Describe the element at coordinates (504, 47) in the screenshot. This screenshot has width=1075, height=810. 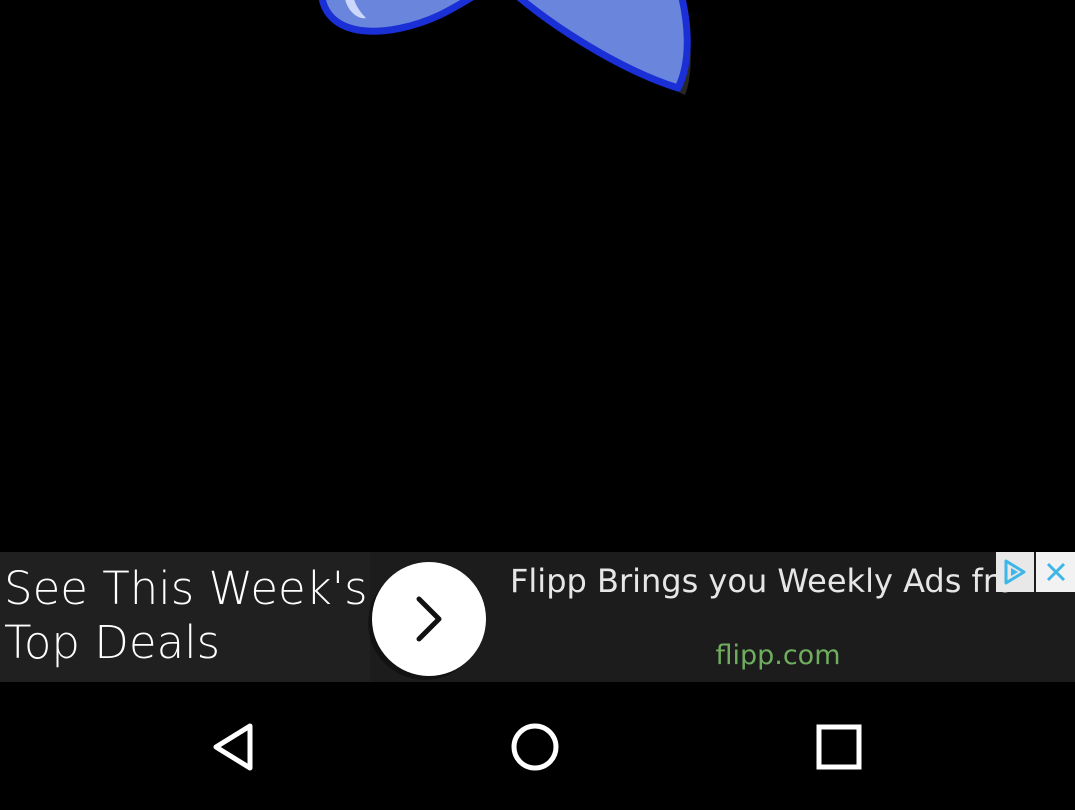
I see `blue-star-graphic` at that location.